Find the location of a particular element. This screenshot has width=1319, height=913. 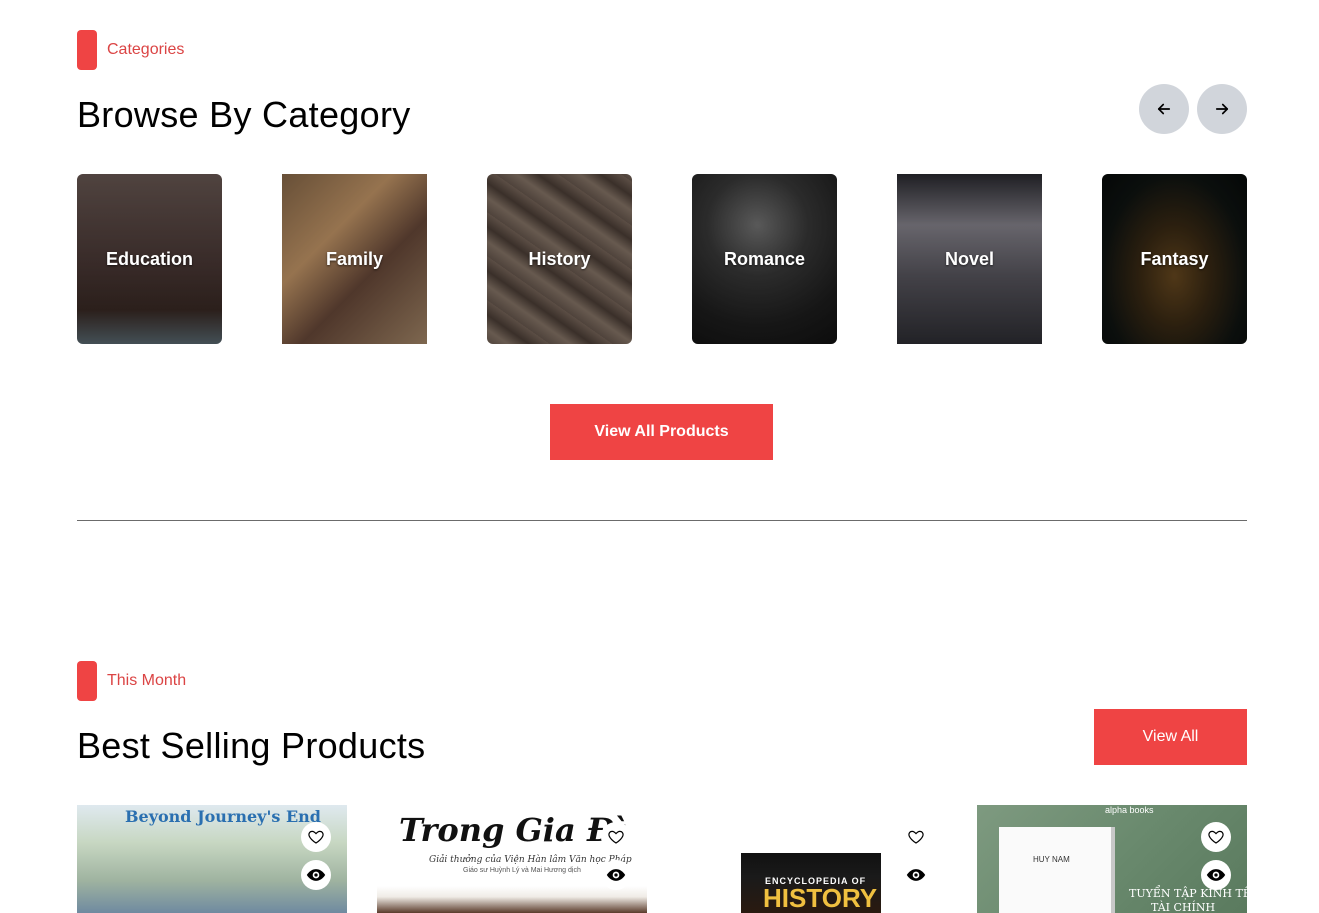

product-cover-credit: Giáo sư Huỳnh Lý và Mai Hương dịch is located at coordinates (522, 870).